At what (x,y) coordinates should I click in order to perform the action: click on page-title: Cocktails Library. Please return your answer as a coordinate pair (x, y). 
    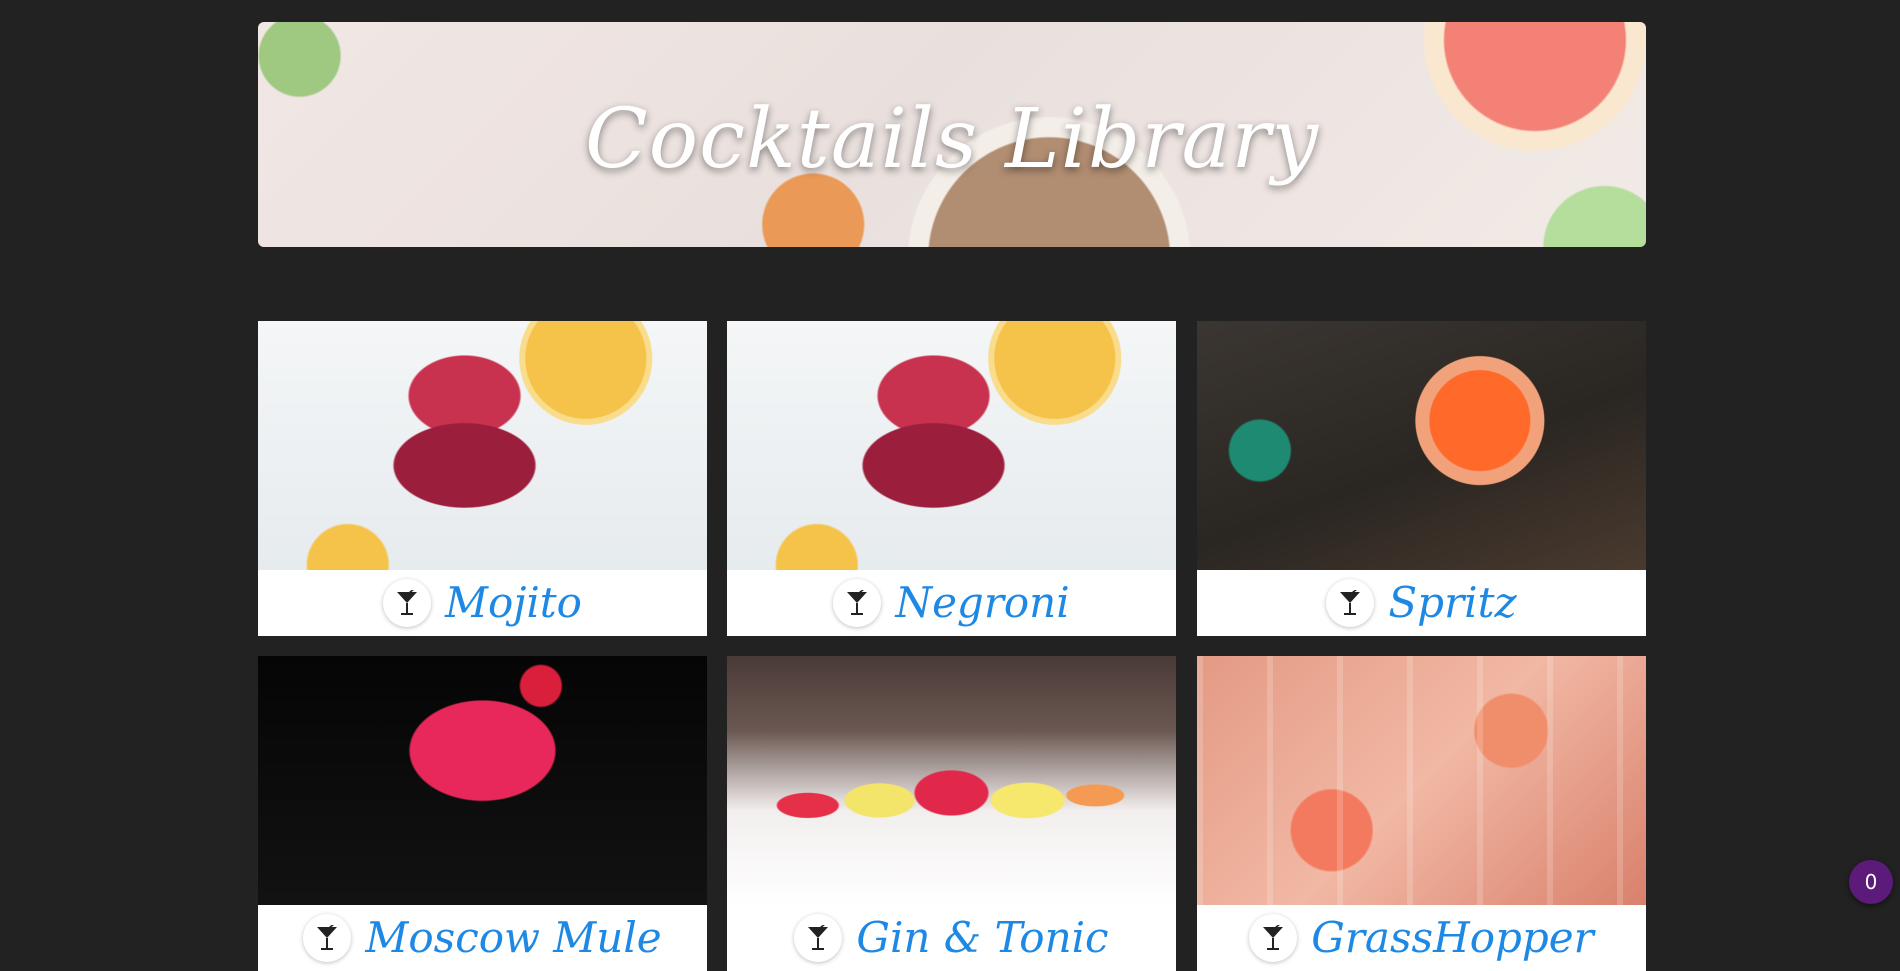
    Looking at the image, I should click on (952, 139).